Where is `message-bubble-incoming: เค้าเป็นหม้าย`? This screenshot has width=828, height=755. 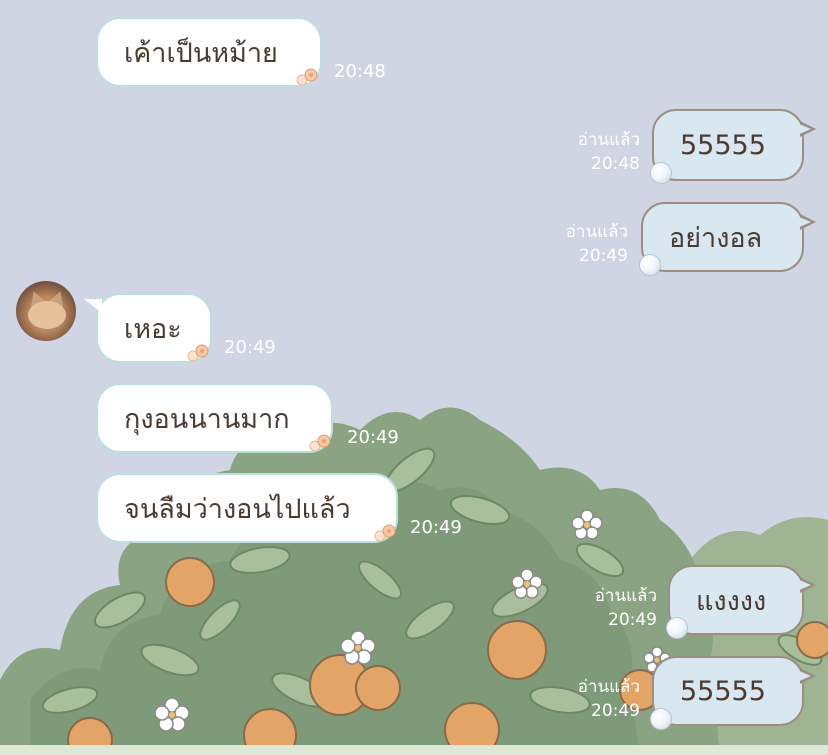 message-bubble-incoming: เค้าเป็นหม้าย is located at coordinates (209, 52).